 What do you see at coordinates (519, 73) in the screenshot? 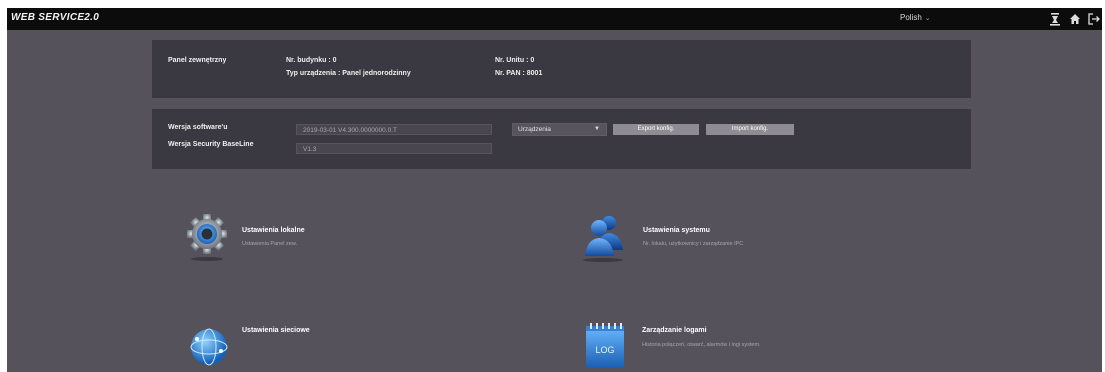
I see `pan-number: Nr. PAN : 8001` at bounding box center [519, 73].